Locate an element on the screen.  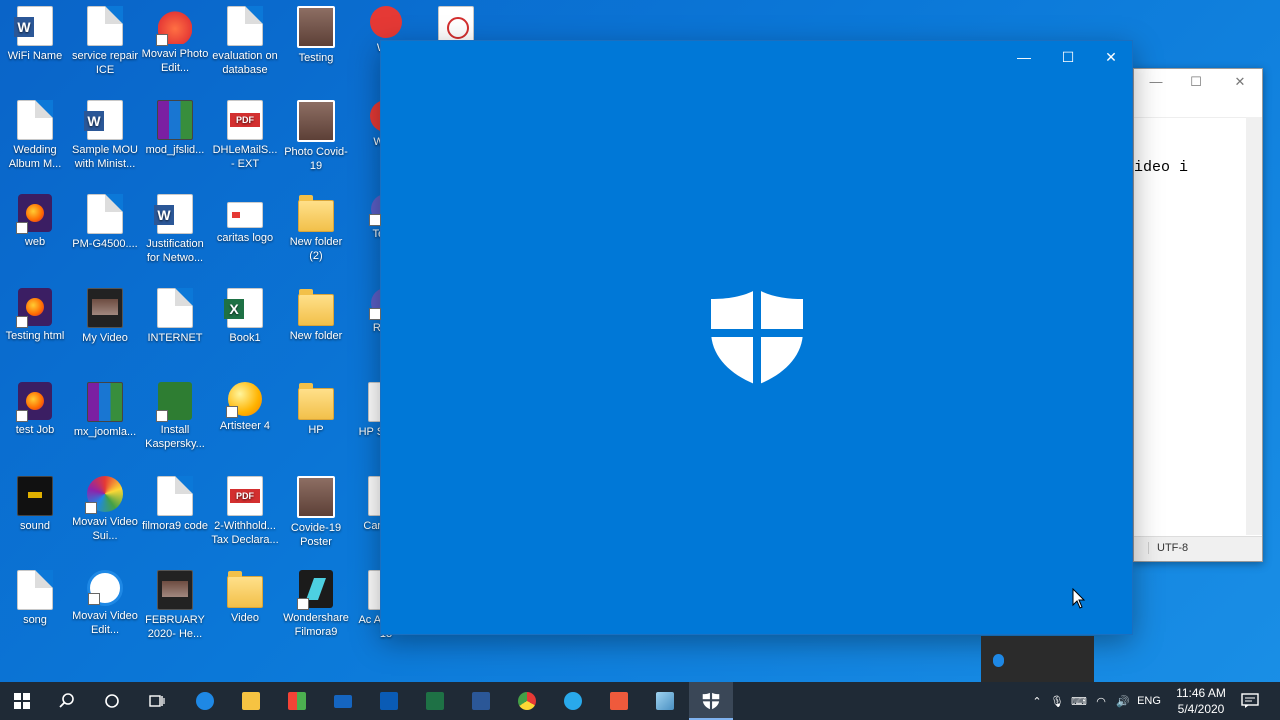
desktop-icon: My Video is located at coordinates (105, 327).